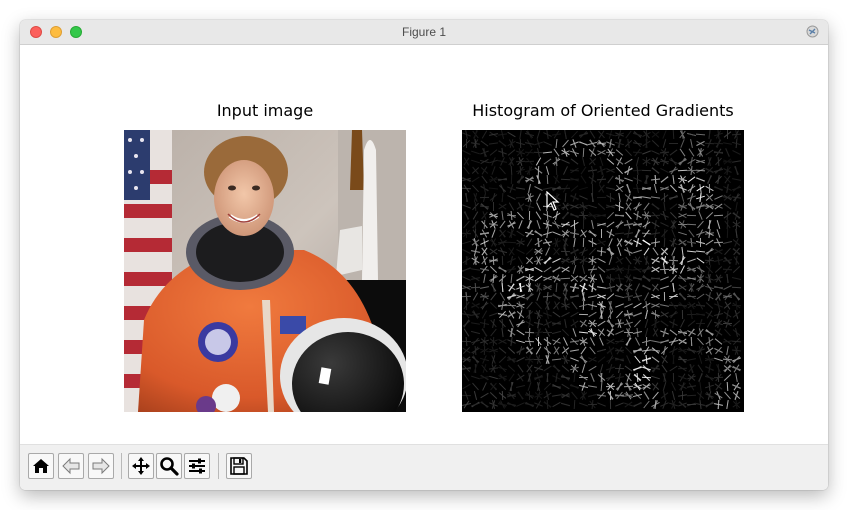 This screenshot has width=848, height=510. Describe the element at coordinates (553, 201) in the screenshot. I see `mouse-cursor-icon` at that location.